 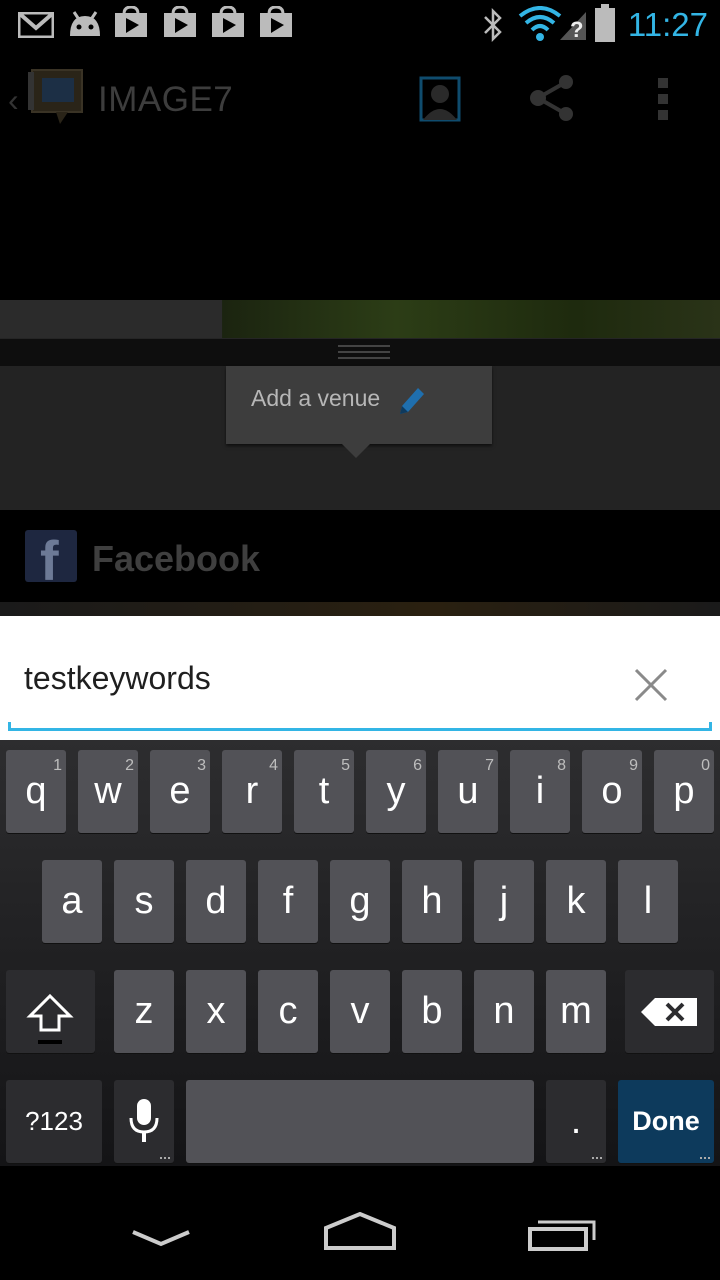 I want to click on recent-apps-icon, so click(x=562, y=1234).